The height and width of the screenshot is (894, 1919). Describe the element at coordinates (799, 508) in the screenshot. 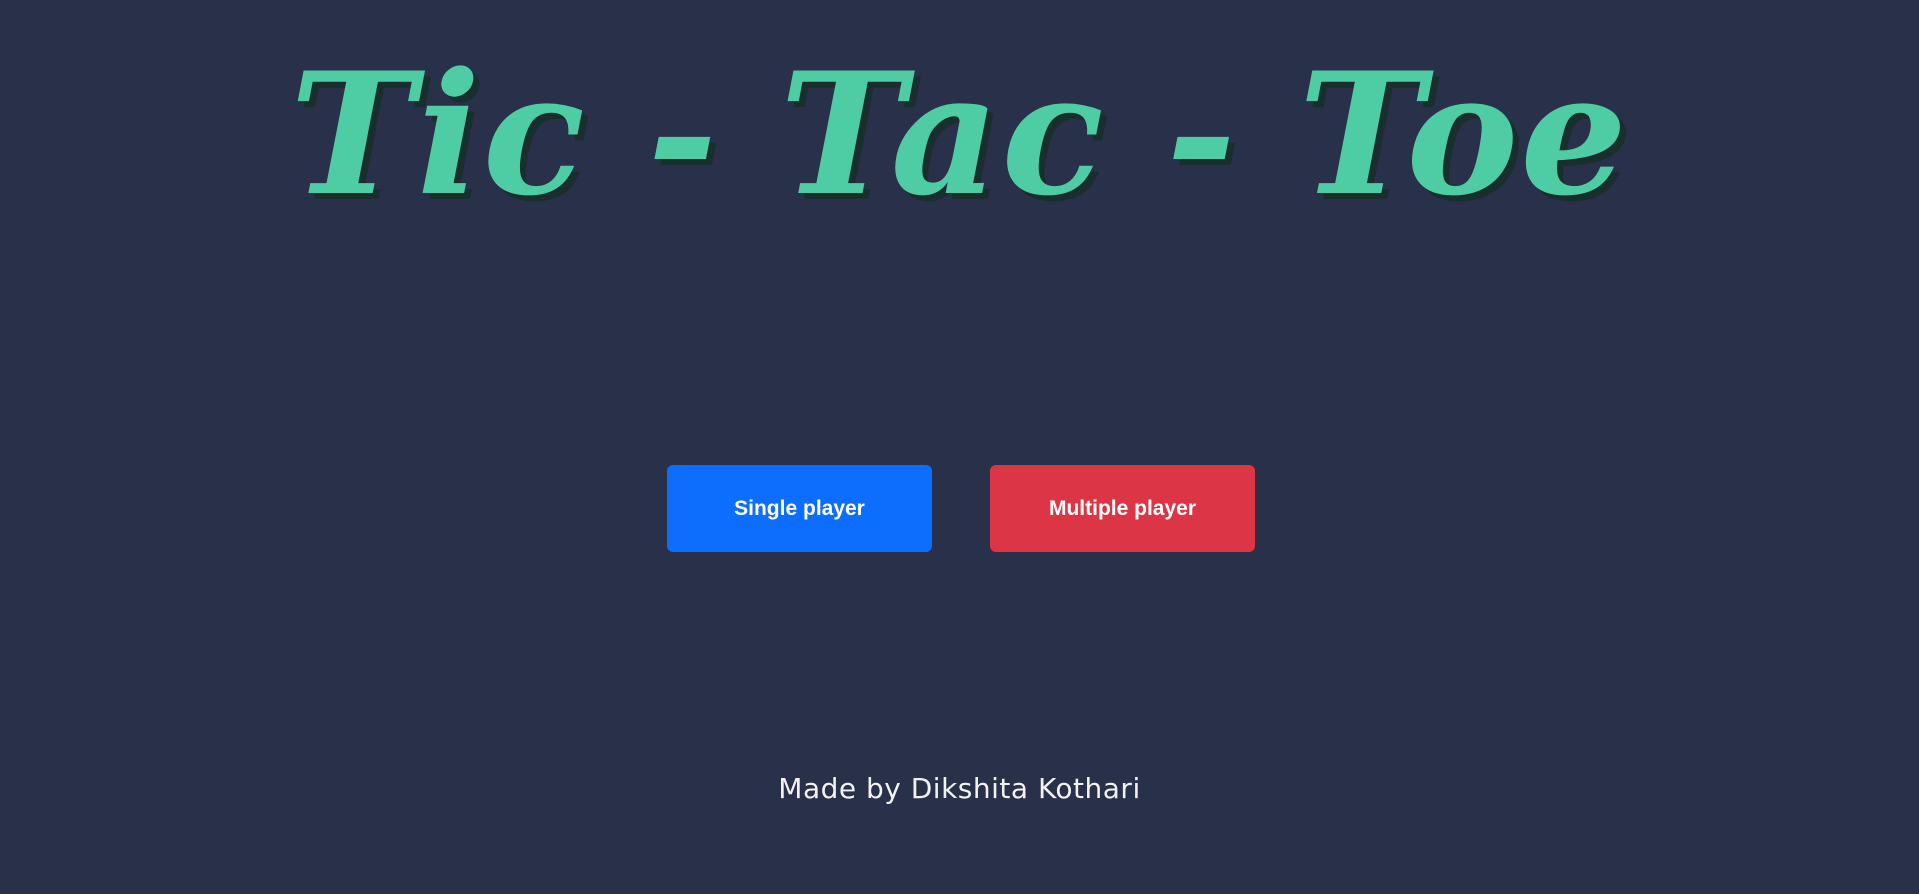

I see `single-player-button: Single player` at that location.